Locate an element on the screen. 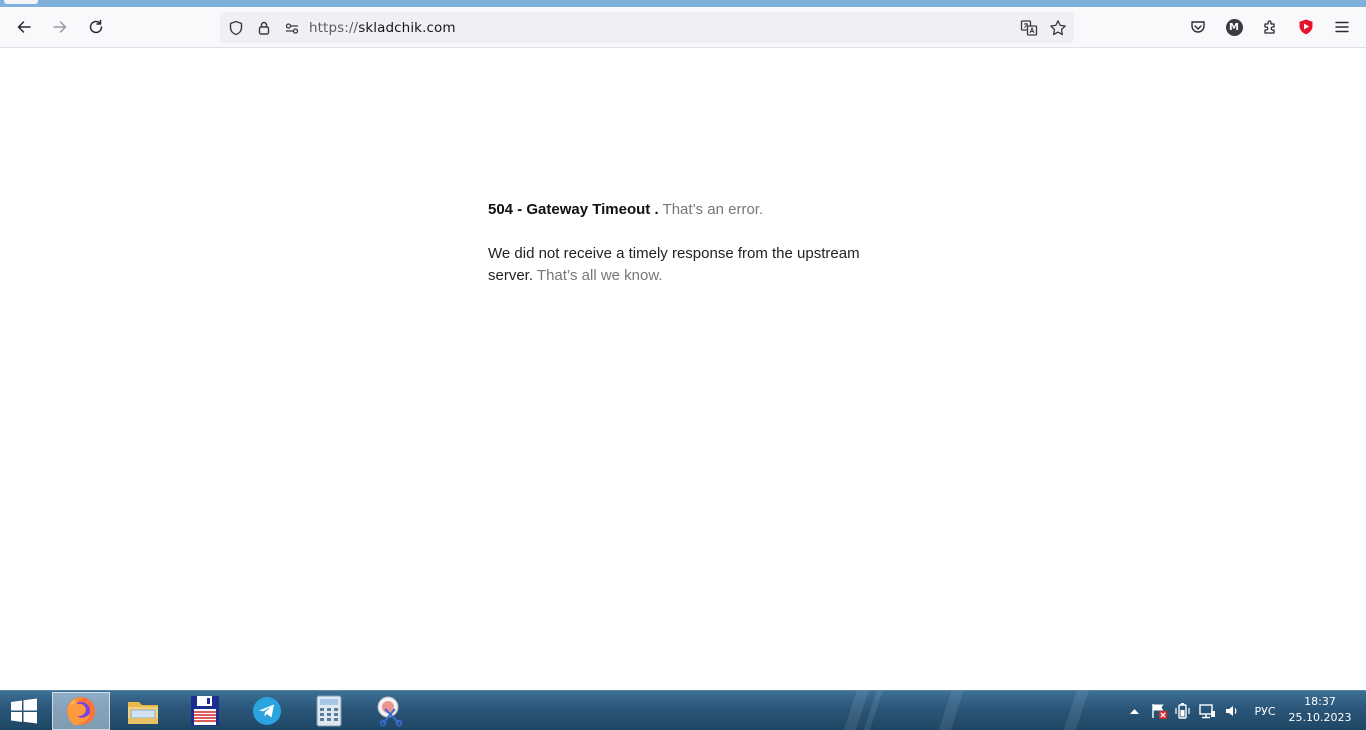 The image size is (1366, 730). active-tab-indicator is located at coordinates (21, 2).